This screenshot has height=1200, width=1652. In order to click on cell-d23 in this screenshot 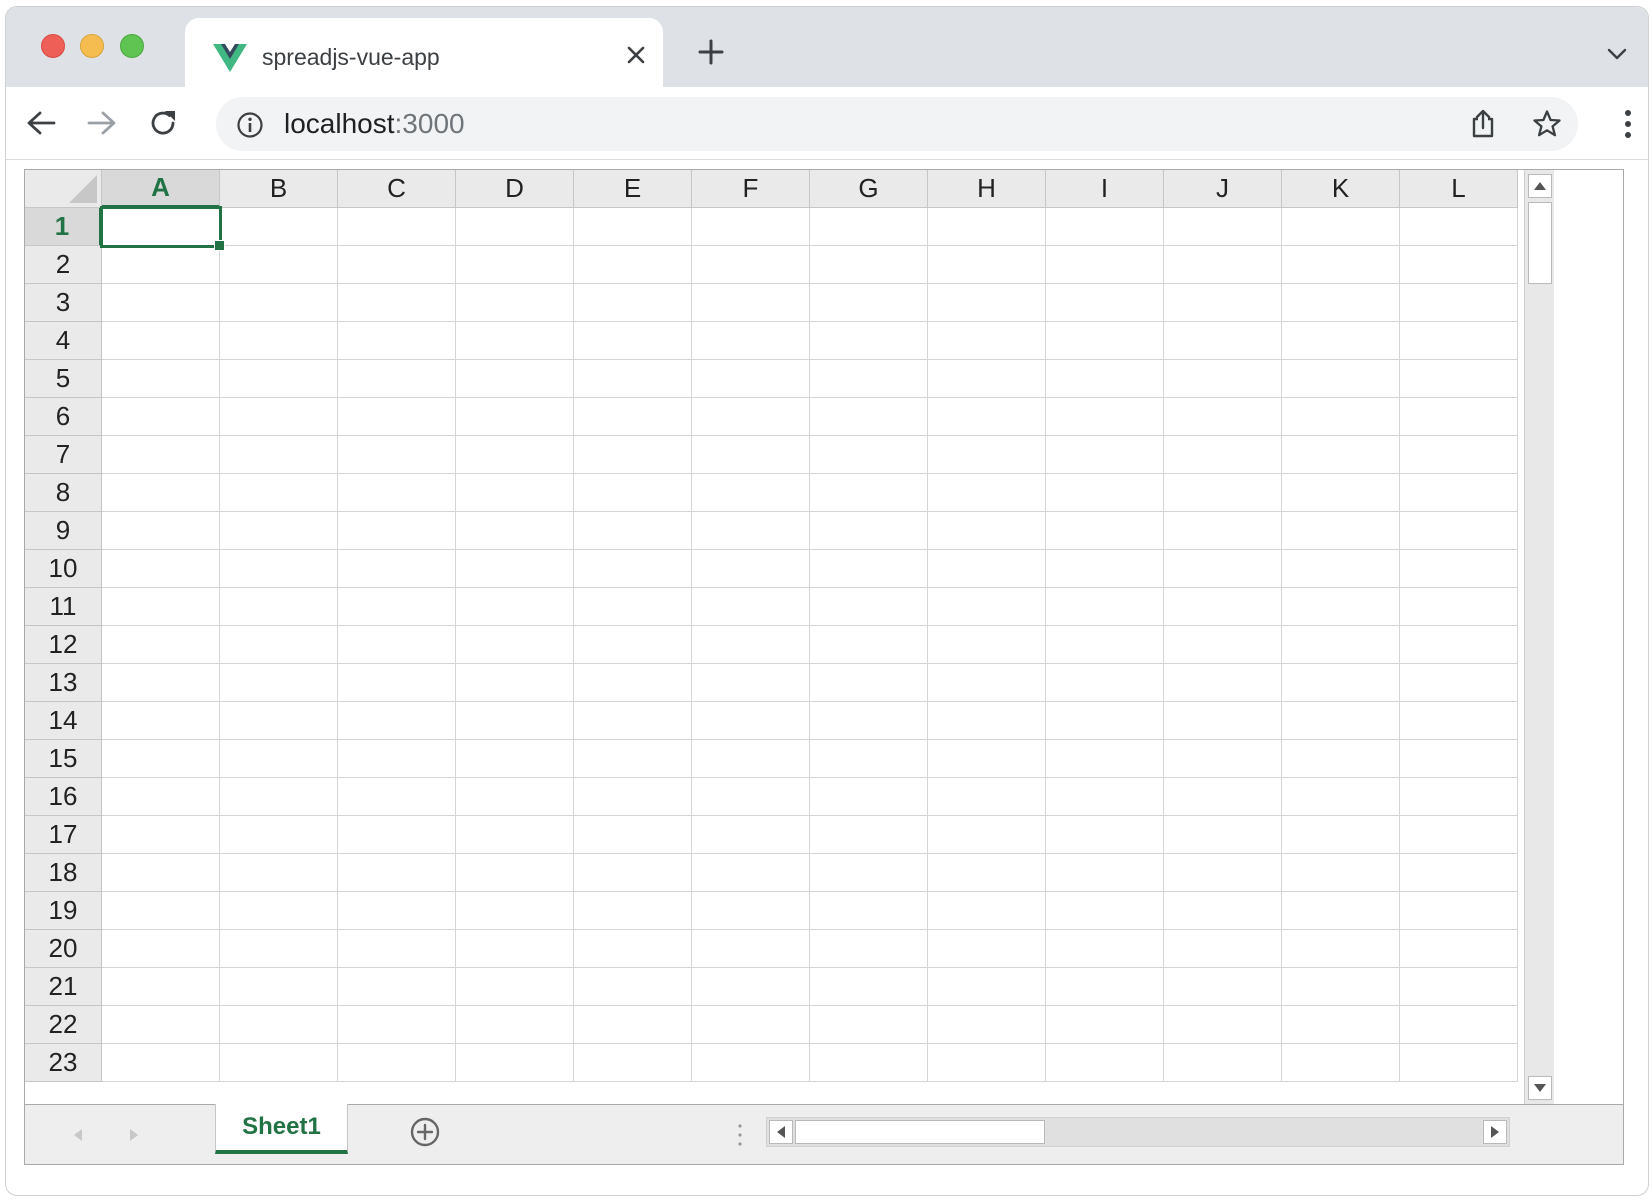, I will do `click(515, 1063)`.